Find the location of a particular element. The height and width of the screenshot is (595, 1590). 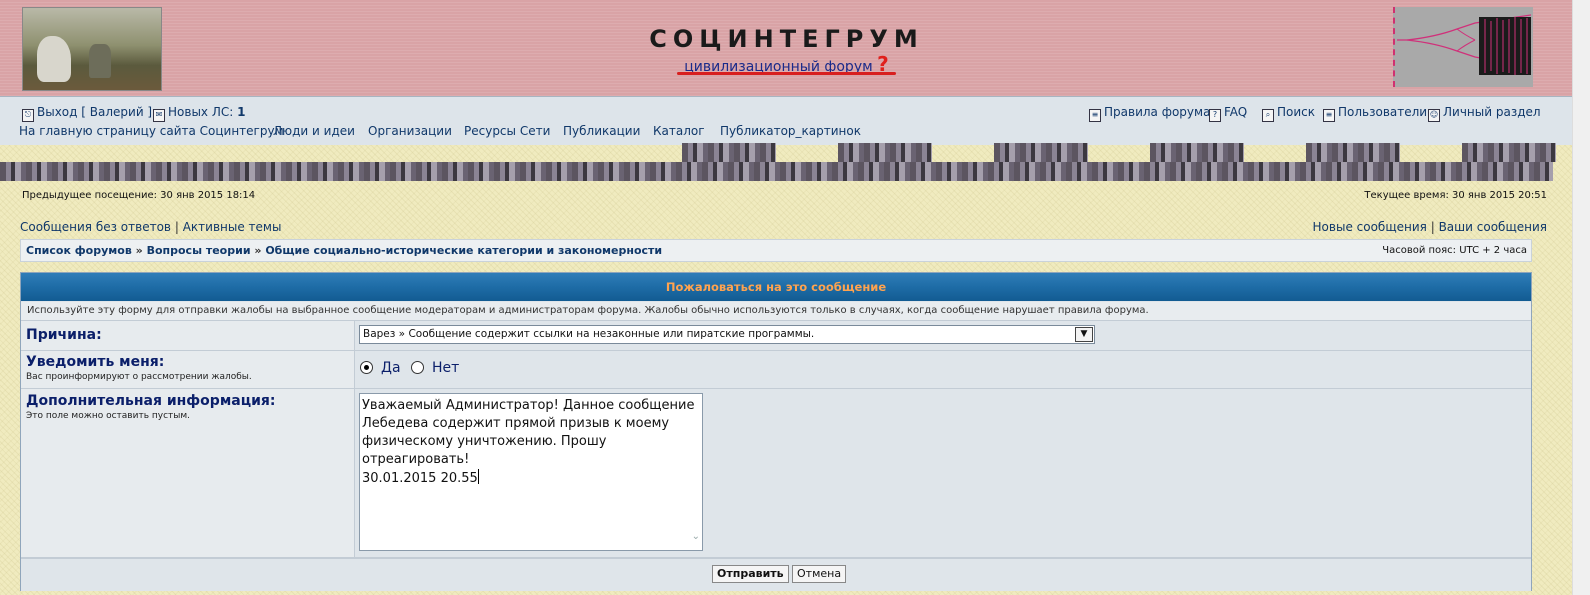

private-message-icon: ✉ is located at coordinates (159, 115).